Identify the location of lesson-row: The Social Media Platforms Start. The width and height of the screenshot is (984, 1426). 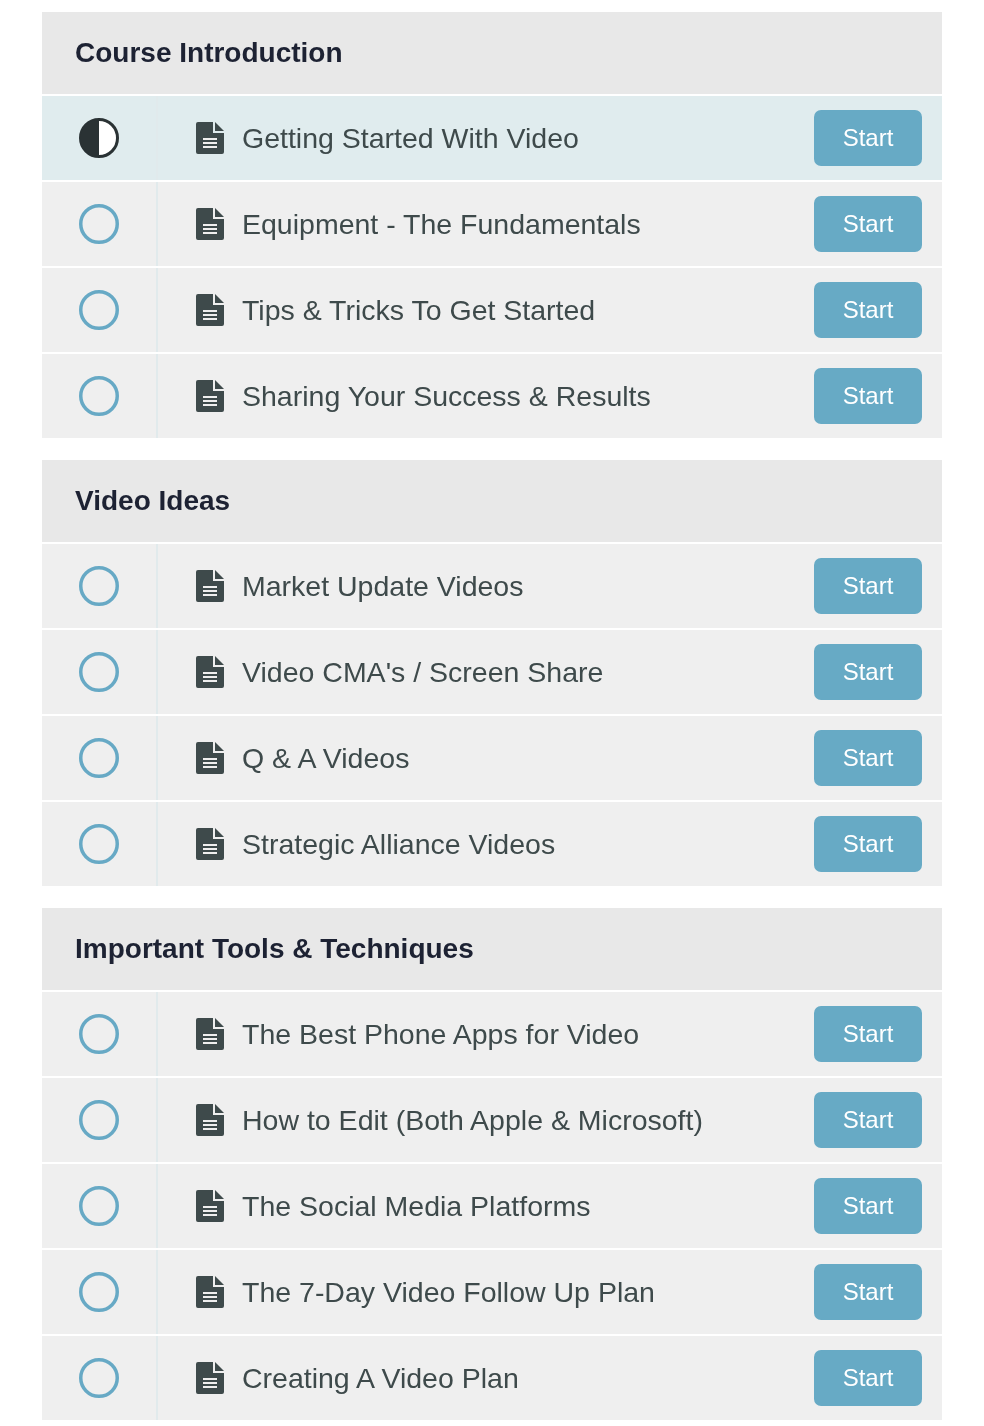
(492, 1206).